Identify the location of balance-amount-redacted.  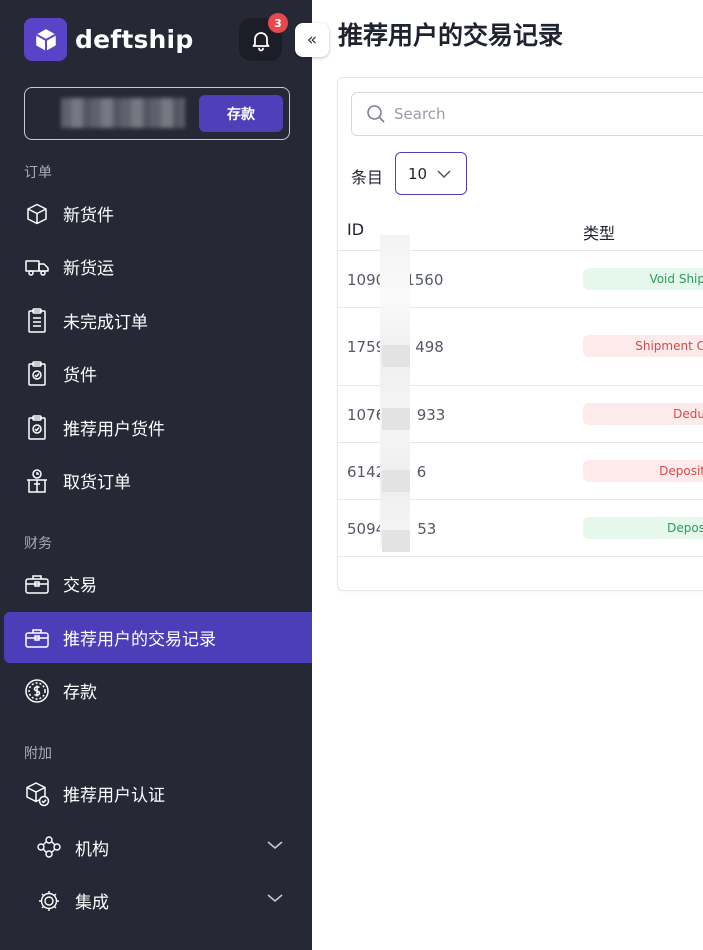
(123, 113).